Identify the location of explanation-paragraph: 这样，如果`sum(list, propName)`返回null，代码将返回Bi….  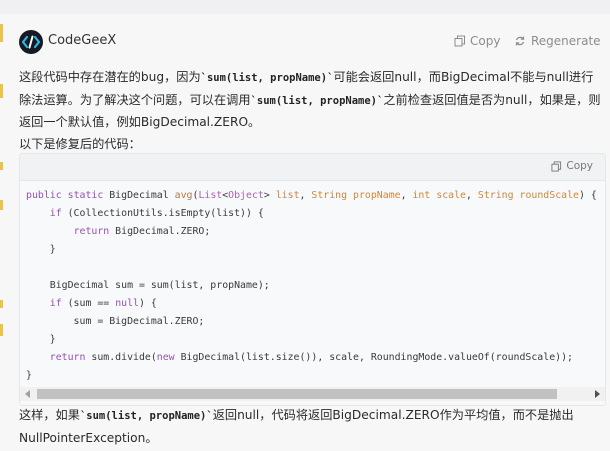
(296, 426).